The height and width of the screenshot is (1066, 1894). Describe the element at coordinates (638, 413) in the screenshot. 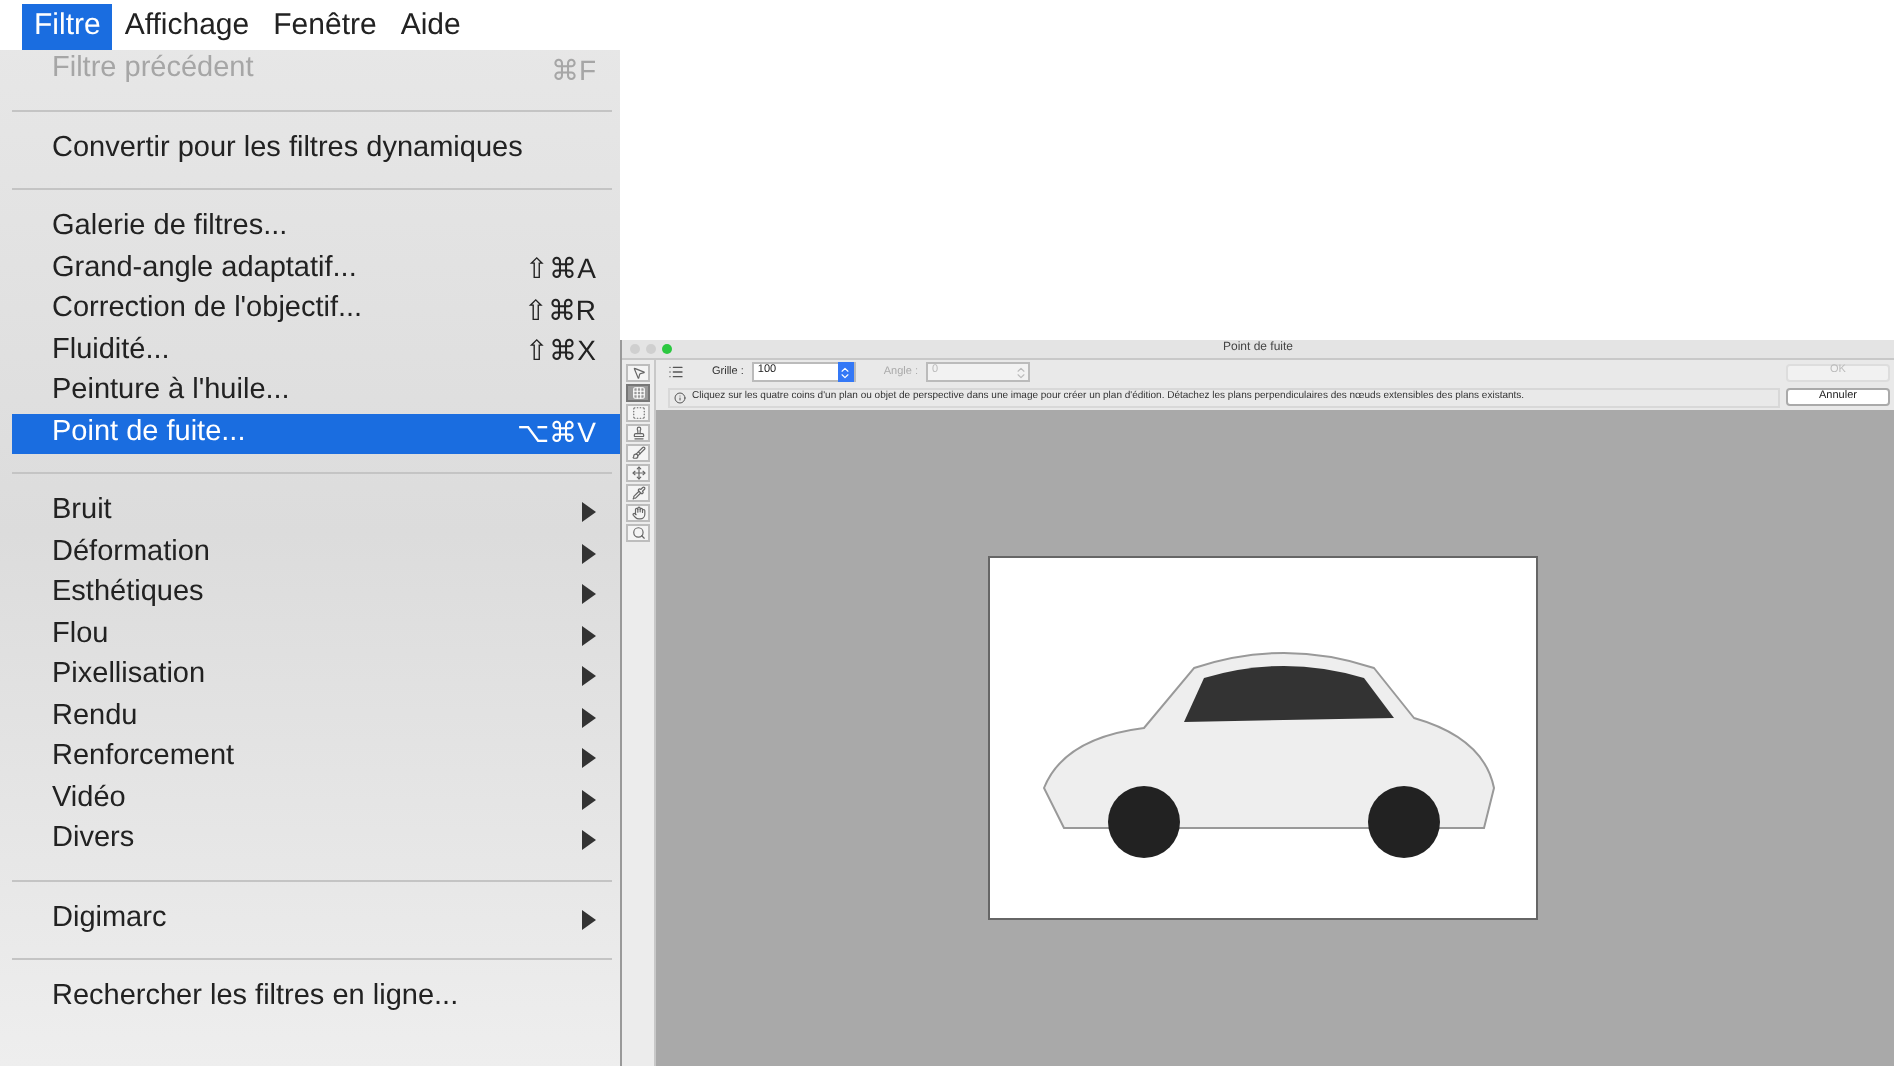

I see `dashed-square-icon` at that location.